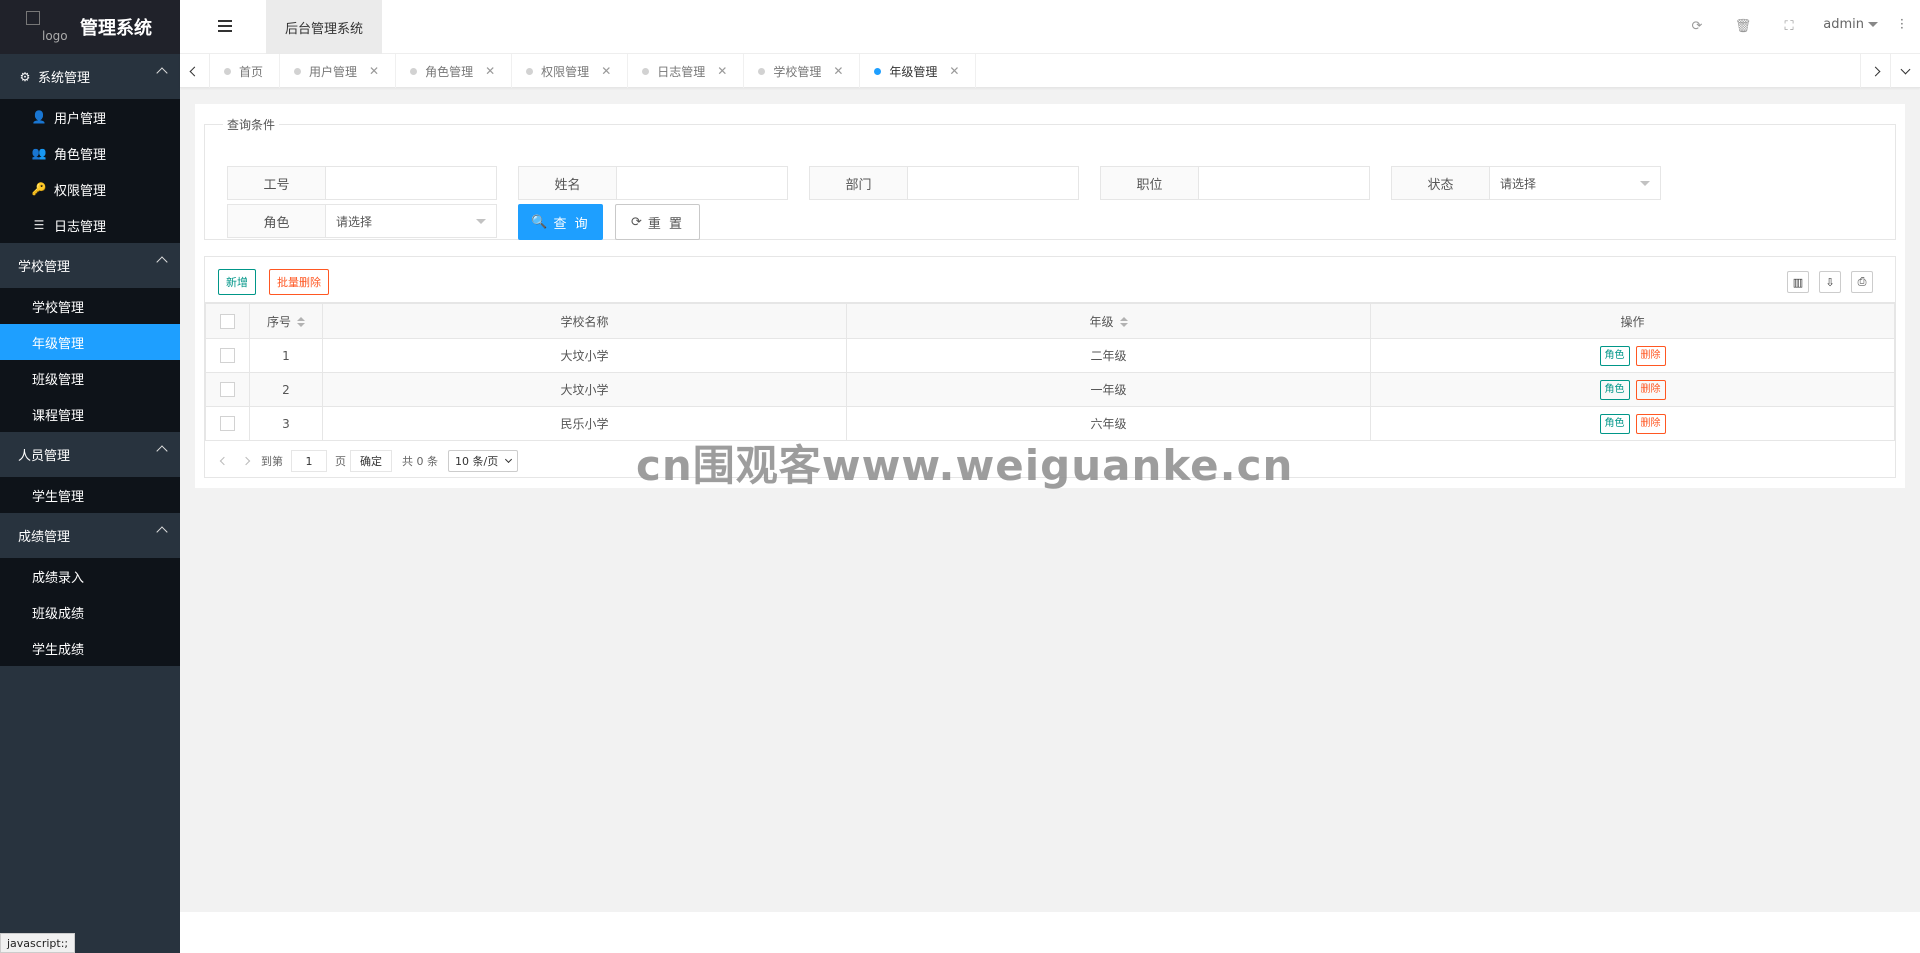 The image size is (1920, 953). Describe the element at coordinates (918, 71) in the screenshot. I see `tab-grade-management: 年级管理 ✕` at that location.